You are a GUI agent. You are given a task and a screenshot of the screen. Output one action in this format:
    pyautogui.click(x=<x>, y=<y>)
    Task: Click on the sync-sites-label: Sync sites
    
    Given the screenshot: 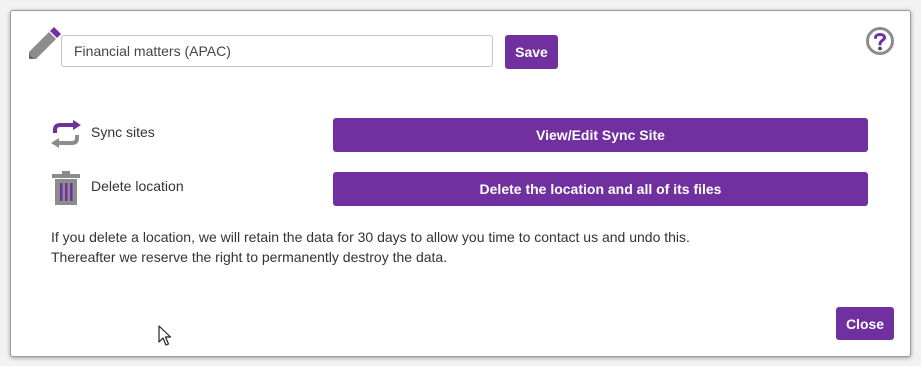 What is the action you would take?
    pyautogui.click(x=123, y=132)
    